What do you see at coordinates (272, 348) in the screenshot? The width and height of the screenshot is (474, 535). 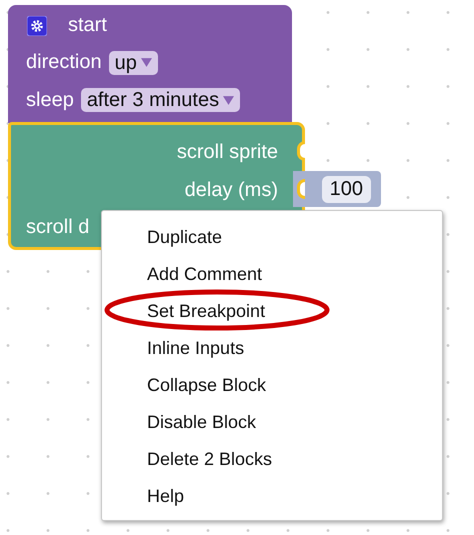 I see `menu-item: Inline Inputs` at bounding box center [272, 348].